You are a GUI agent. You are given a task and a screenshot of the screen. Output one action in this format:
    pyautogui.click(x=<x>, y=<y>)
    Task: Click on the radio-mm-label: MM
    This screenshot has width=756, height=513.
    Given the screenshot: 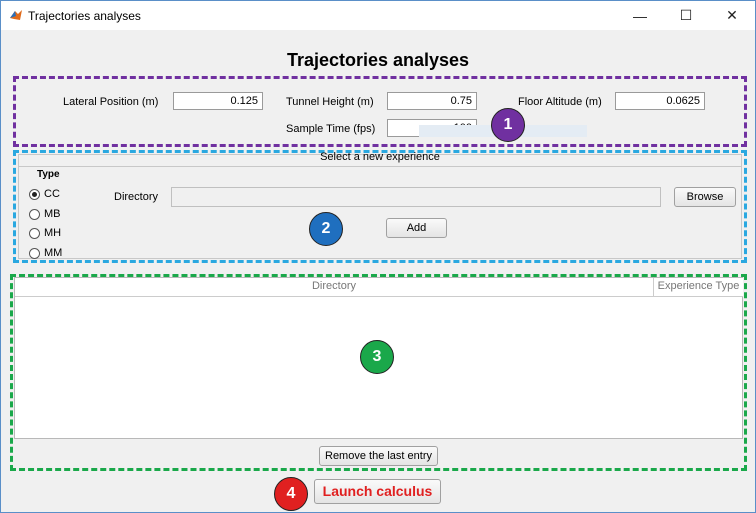 What is the action you would take?
    pyautogui.click(x=53, y=253)
    